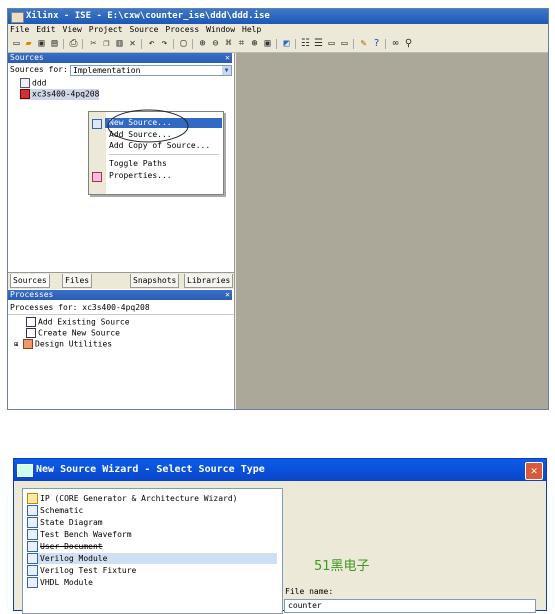  I want to click on file-name-value: counter, so click(305, 605).